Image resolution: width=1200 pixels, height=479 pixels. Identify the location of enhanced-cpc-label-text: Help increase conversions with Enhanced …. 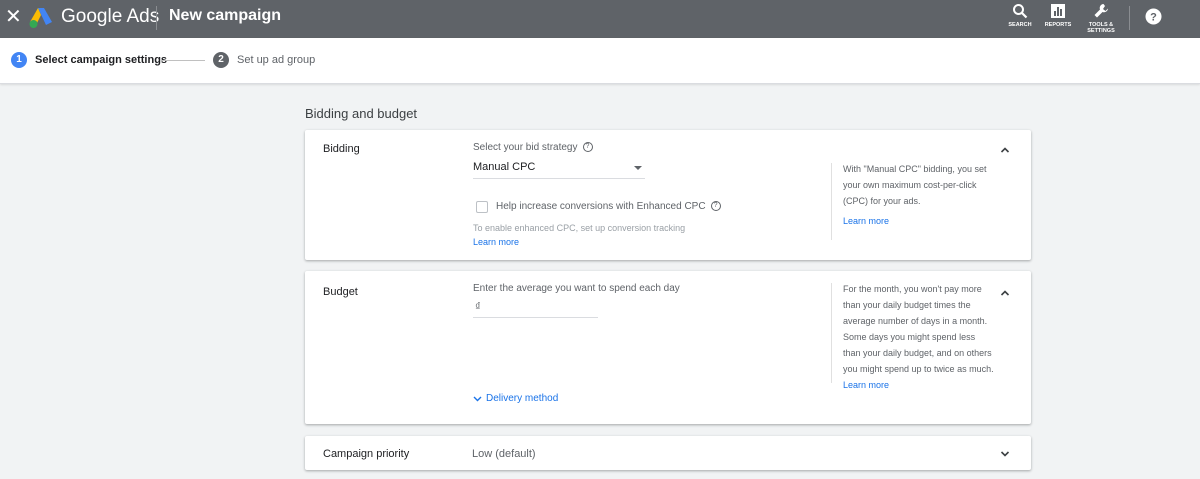
(601, 206).